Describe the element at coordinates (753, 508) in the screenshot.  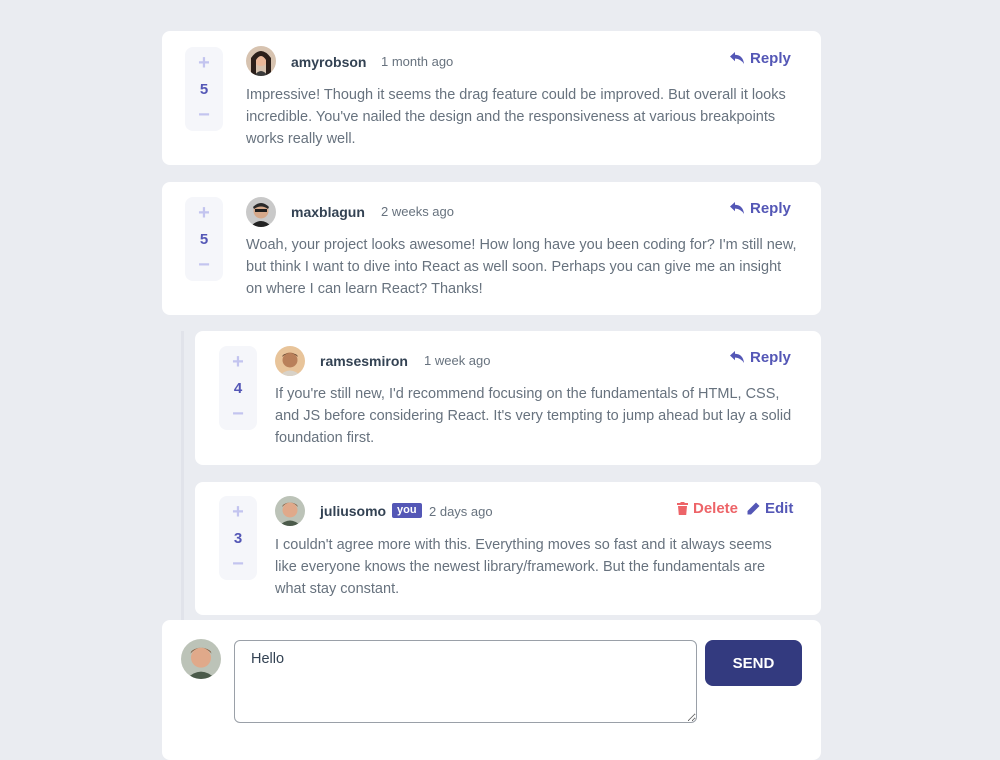
I see `pencil-icon` at that location.